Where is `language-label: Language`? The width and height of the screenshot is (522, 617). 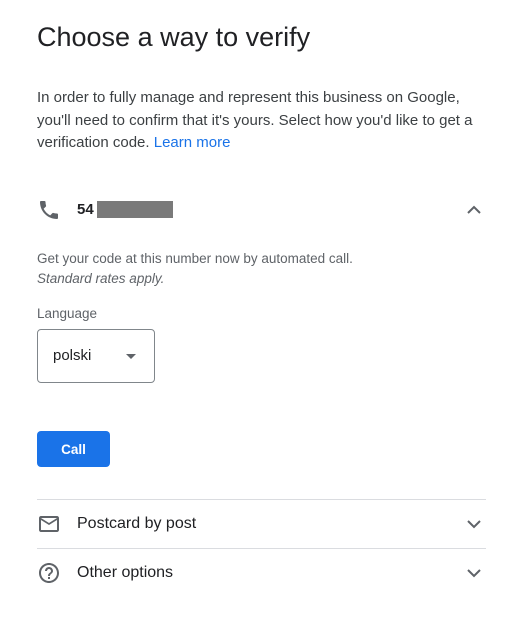
language-label: Language is located at coordinates (67, 313).